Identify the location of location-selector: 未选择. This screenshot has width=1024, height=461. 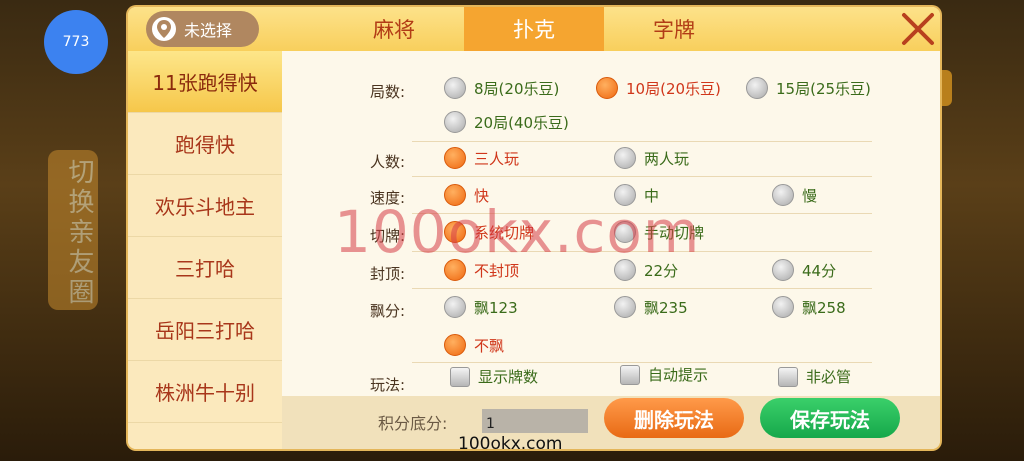
(202, 29).